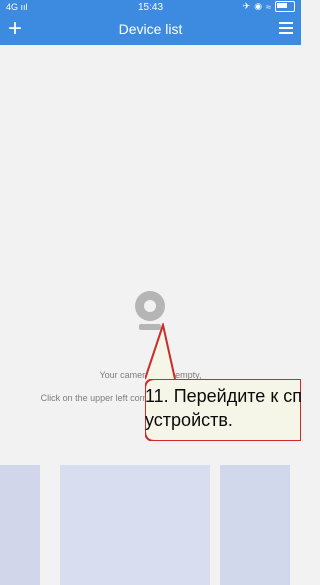 This screenshot has width=320, height=585. I want to click on page-title: Device list, so click(150, 29).